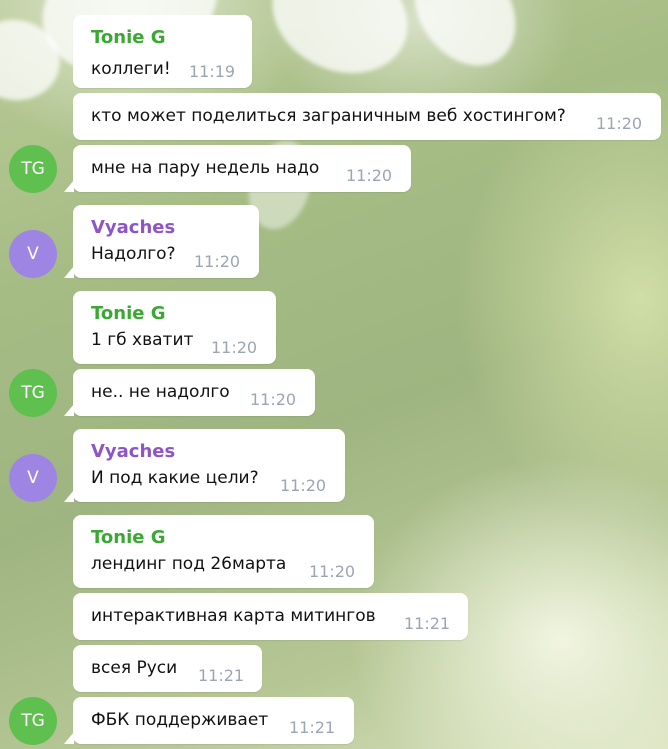  I want to click on message-text: мне на пару недель надо, so click(205, 168).